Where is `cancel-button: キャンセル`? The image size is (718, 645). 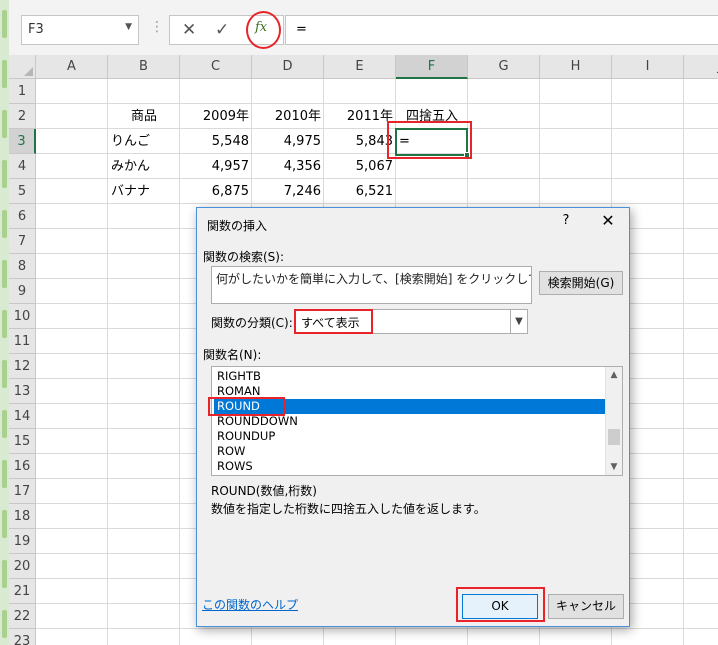 cancel-button: キャンセル is located at coordinates (586, 606).